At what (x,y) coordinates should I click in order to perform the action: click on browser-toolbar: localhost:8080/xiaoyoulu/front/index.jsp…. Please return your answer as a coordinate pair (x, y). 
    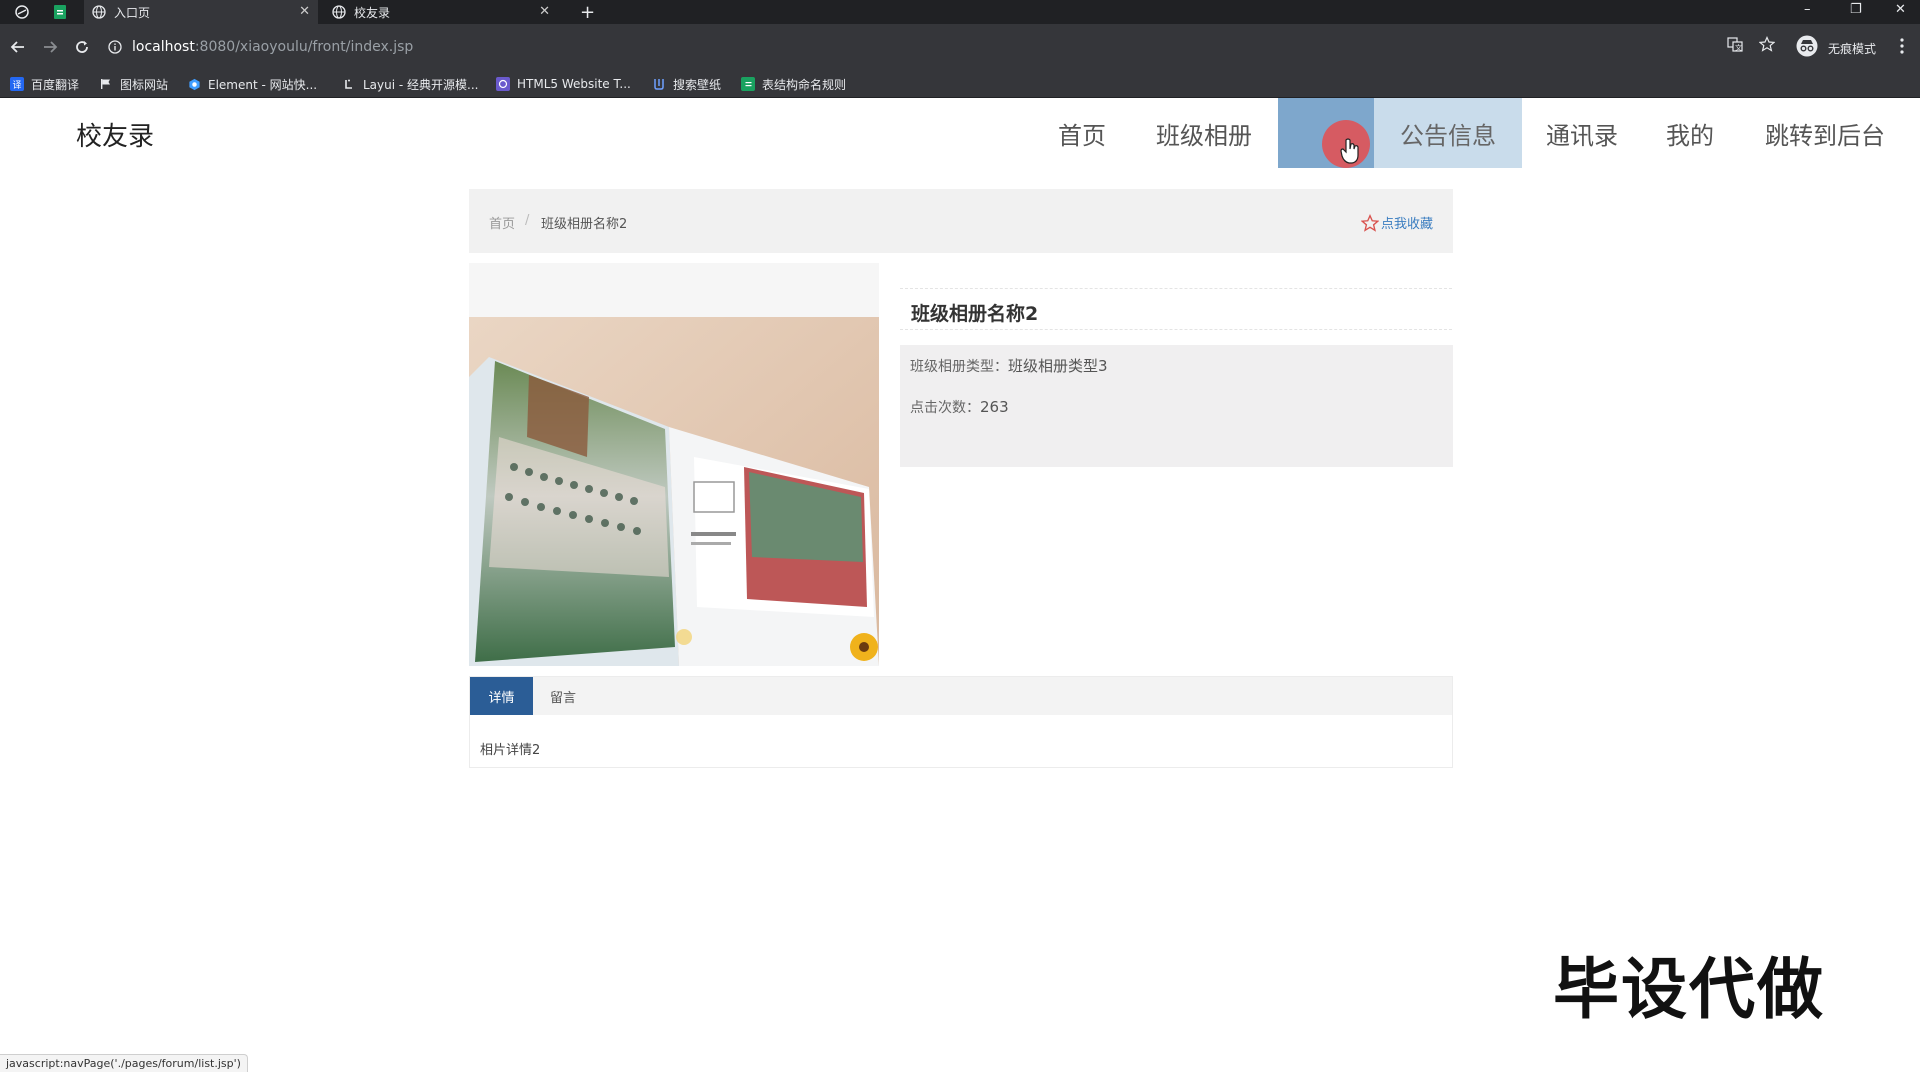
    Looking at the image, I should click on (960, 47).